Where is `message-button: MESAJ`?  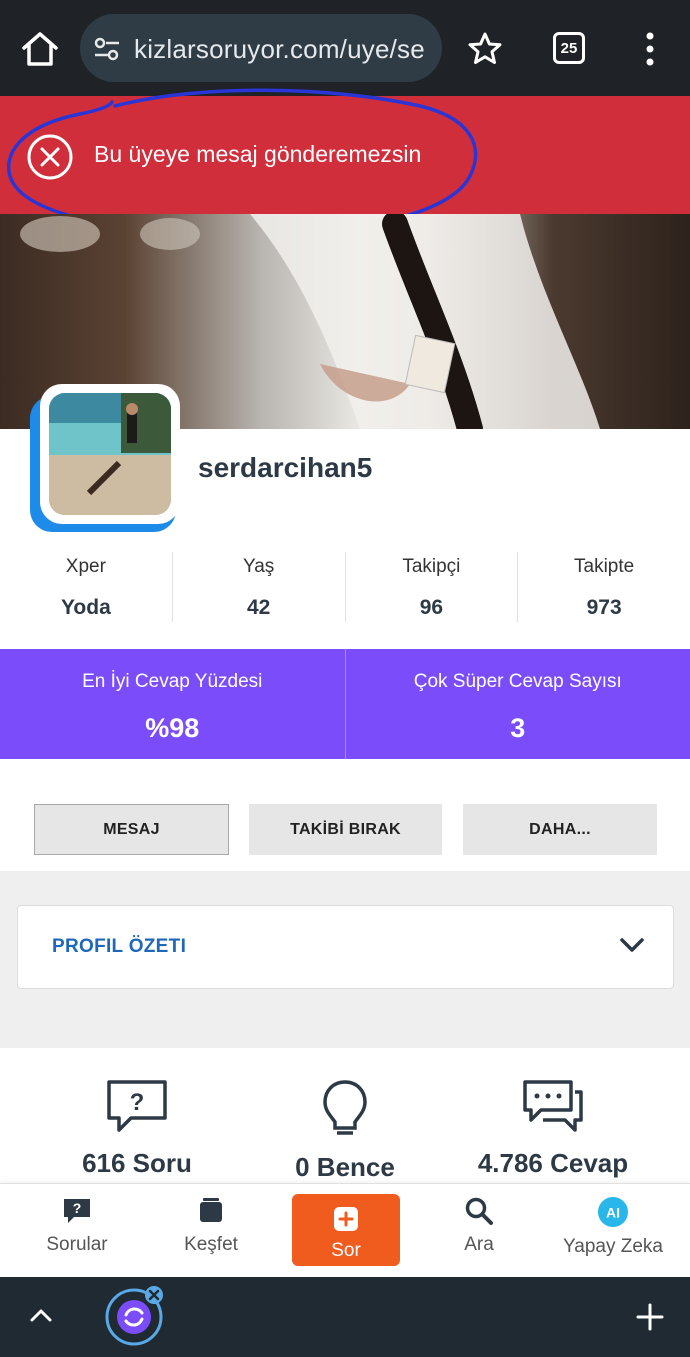
message-button: MESAJ is located at coordinates (131, 829).